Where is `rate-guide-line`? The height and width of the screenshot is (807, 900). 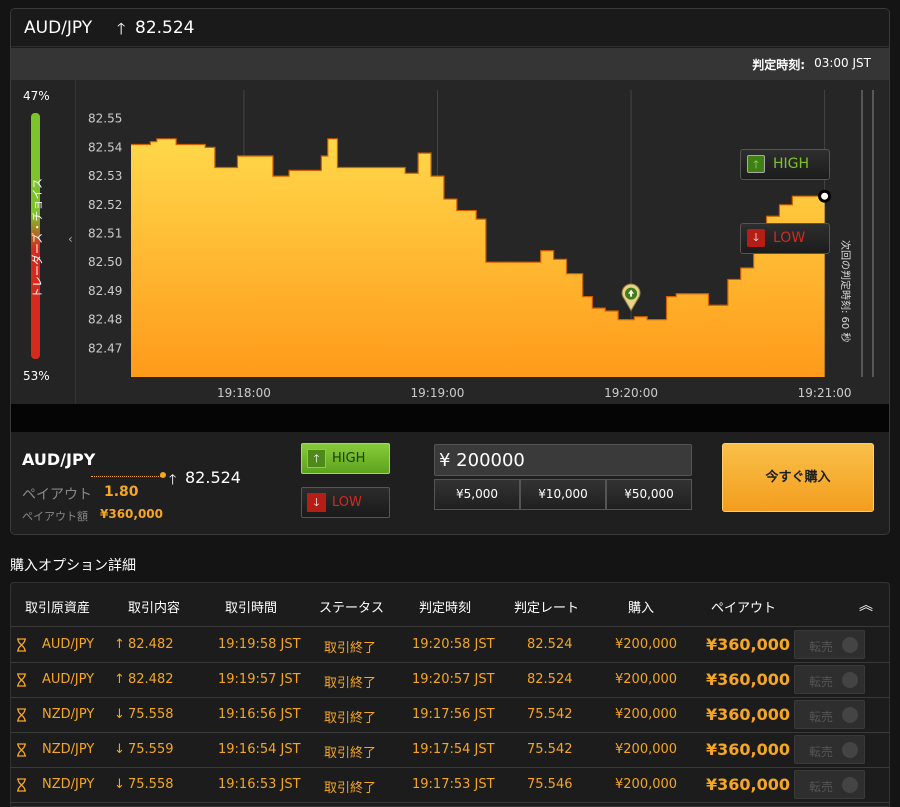 rate-guide-line is located at coordinates (128, 476).